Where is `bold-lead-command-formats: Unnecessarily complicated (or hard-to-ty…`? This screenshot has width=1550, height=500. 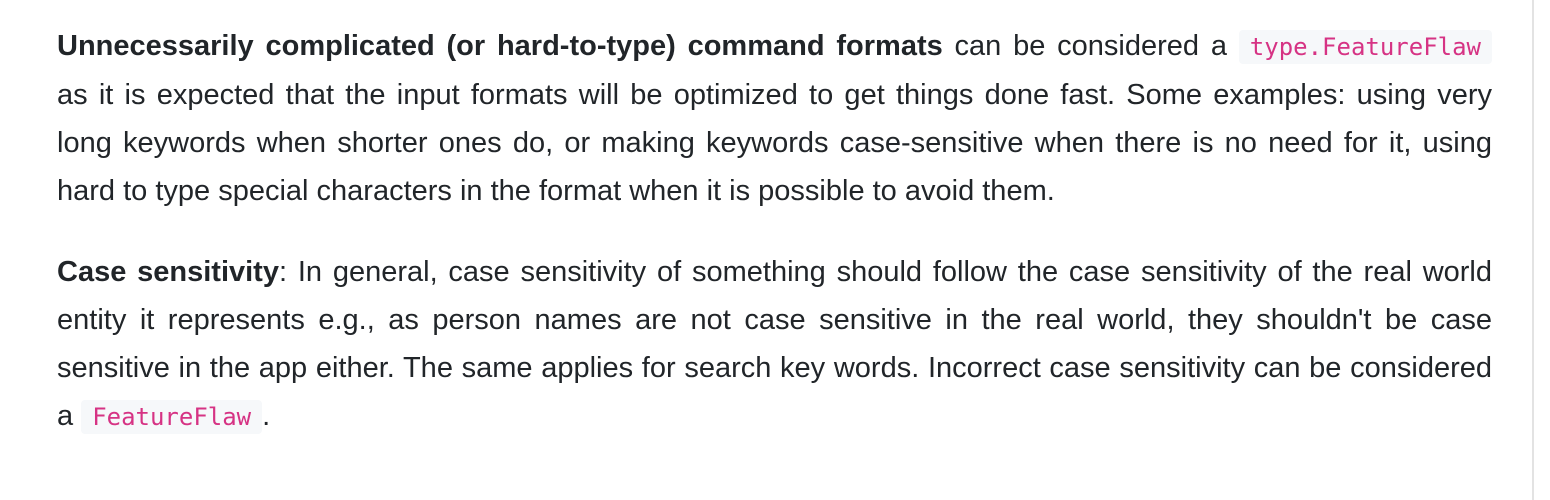
bold-lead-command-formats: Unnecessarily complicated (or hard-to-ty… is located at coordinates (500, 46).